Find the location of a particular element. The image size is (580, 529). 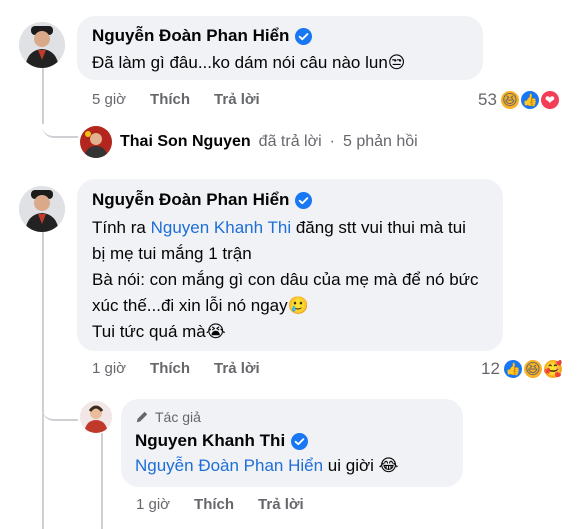

reaction-summary: 53 😆 👍 ❤ is located at coordinates (519, 100).